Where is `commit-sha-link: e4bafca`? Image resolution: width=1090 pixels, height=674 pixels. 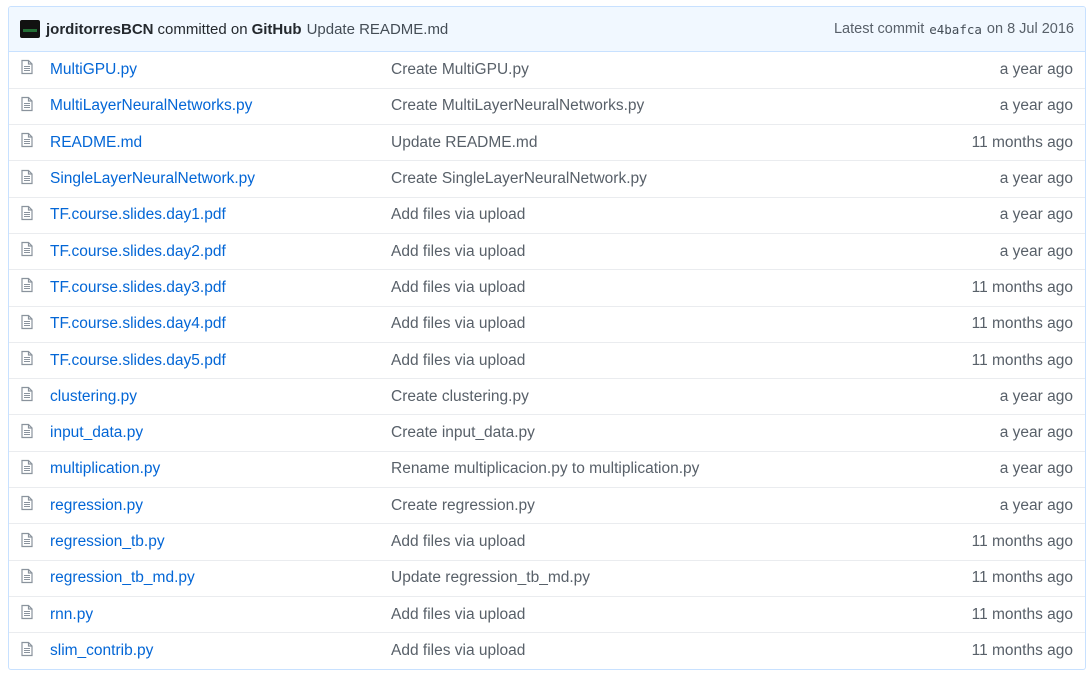 commit-sha-link: e4bafca is located at coordinates (955, 29).